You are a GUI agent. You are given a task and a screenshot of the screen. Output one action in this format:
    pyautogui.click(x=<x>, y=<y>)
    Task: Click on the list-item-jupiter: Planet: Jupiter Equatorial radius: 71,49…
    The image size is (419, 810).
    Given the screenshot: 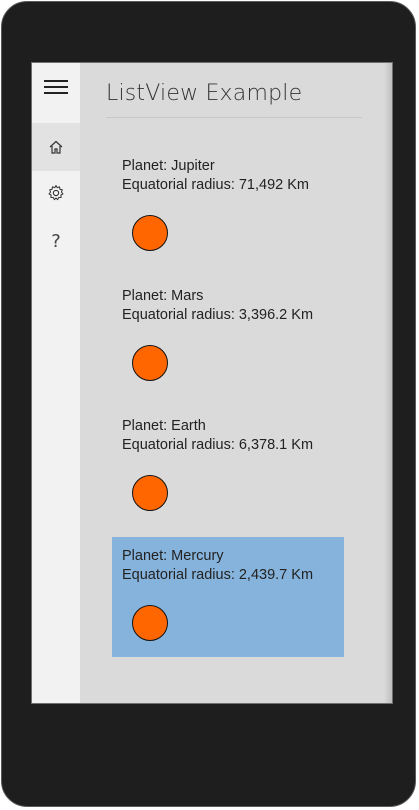 What is the action you would take?
    pyautogui.click(x=228, y=207)
    